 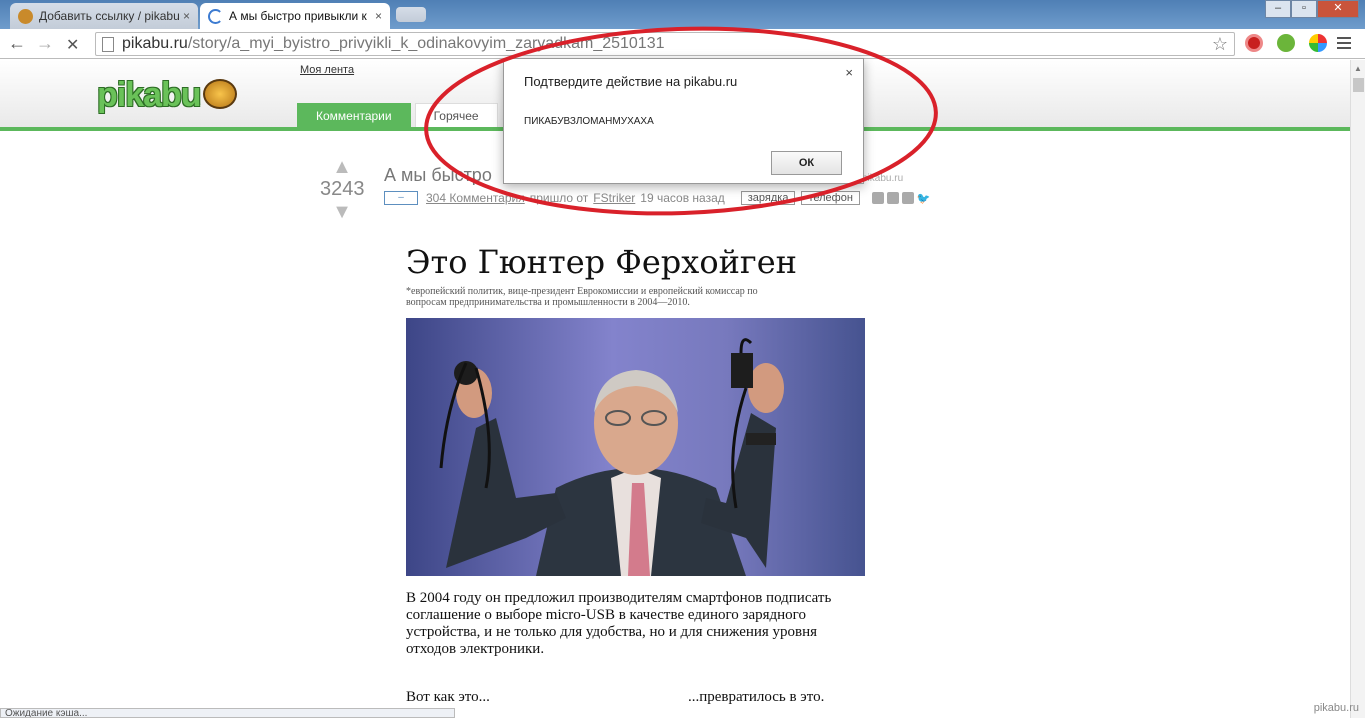 What do you see at coordinates (72, 45) in the screenshot?
I see `stop-loading-icon: ✕` at bounding box center [72, 45].